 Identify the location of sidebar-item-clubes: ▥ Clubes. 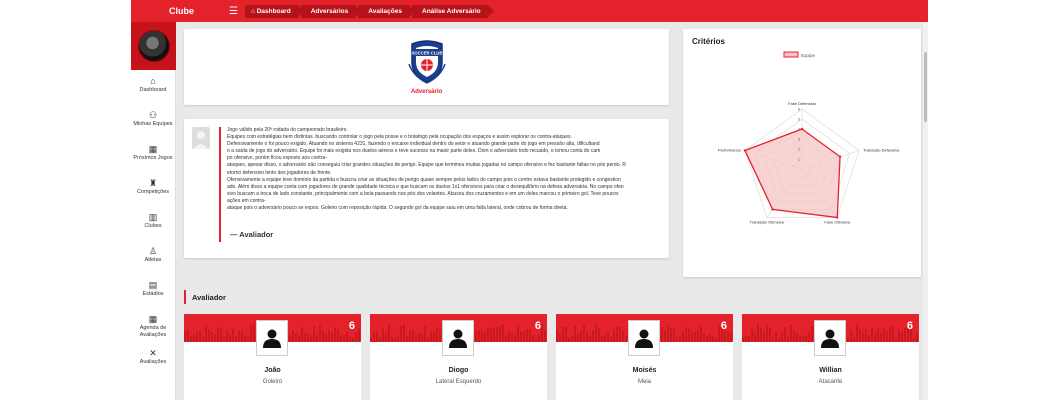
(153, 223).